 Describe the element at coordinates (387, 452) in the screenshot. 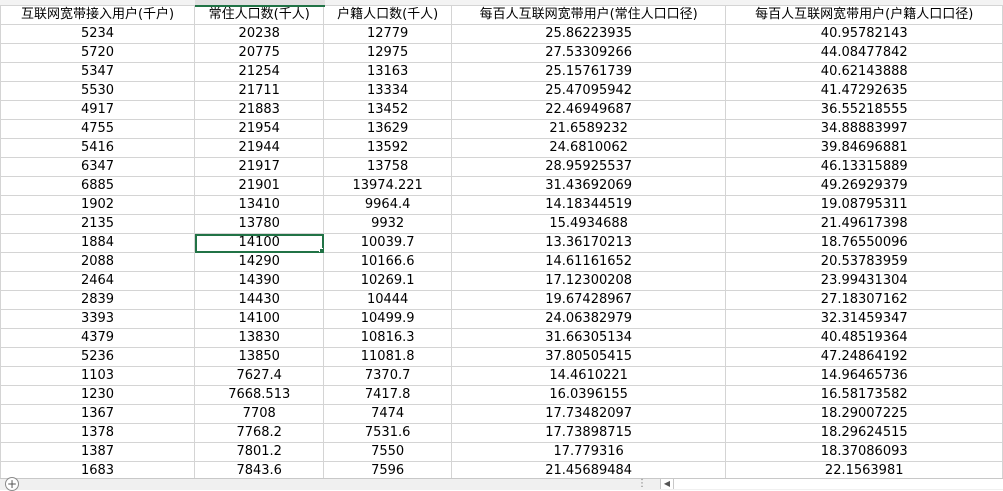

I see `table-cell: 7550` at that location.